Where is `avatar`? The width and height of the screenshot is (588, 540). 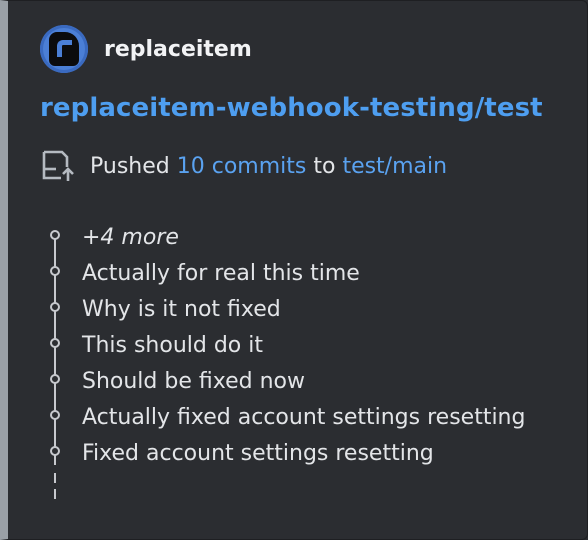
avatar is located at coordinates (64, 49).